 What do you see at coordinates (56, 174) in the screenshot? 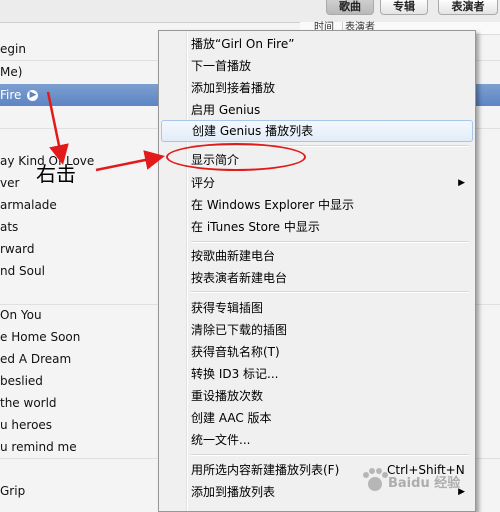
I see `annotation-label: 右击` at bounding box center [56, 174].